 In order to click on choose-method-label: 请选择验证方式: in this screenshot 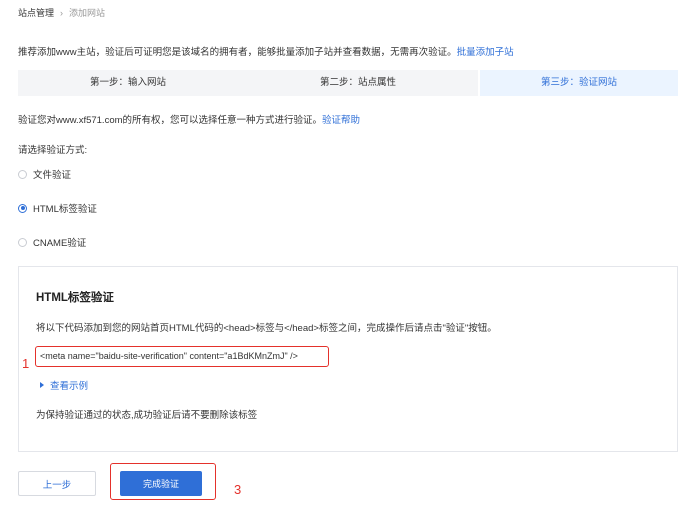, I will do `click(53, 150)`.